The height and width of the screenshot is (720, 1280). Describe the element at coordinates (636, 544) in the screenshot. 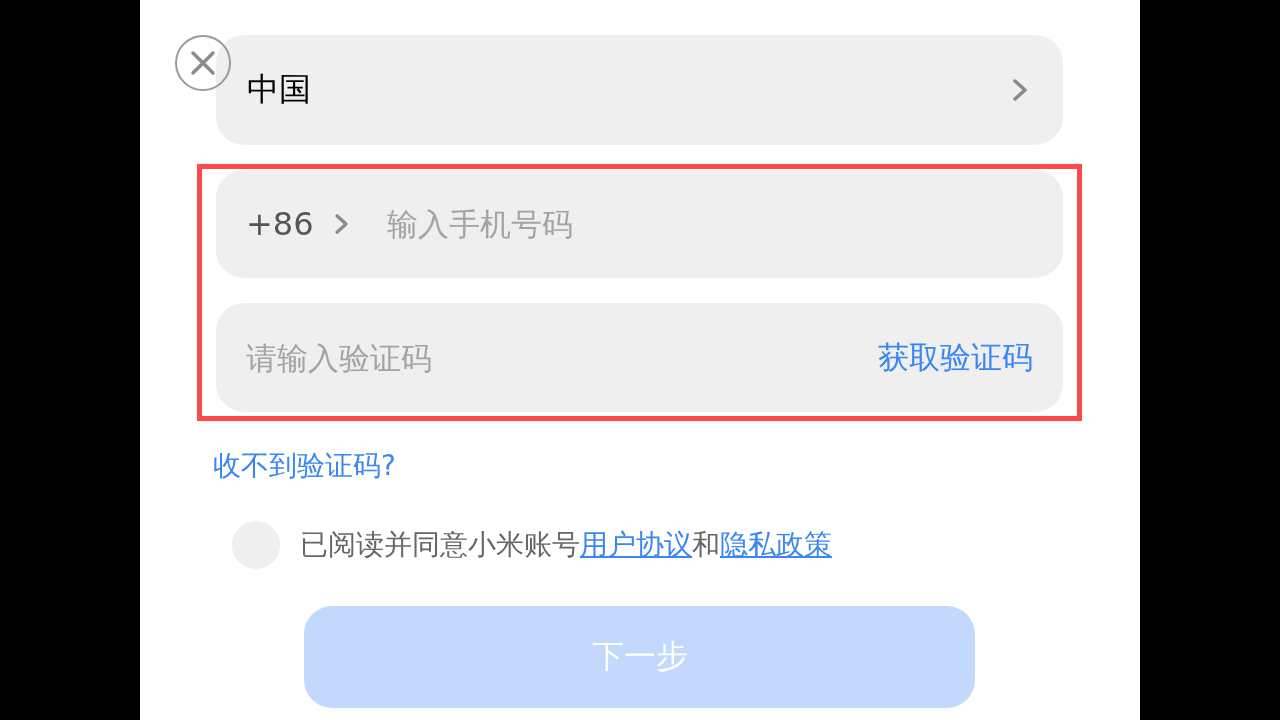

I see `policy-link: 用户协议` at that location.